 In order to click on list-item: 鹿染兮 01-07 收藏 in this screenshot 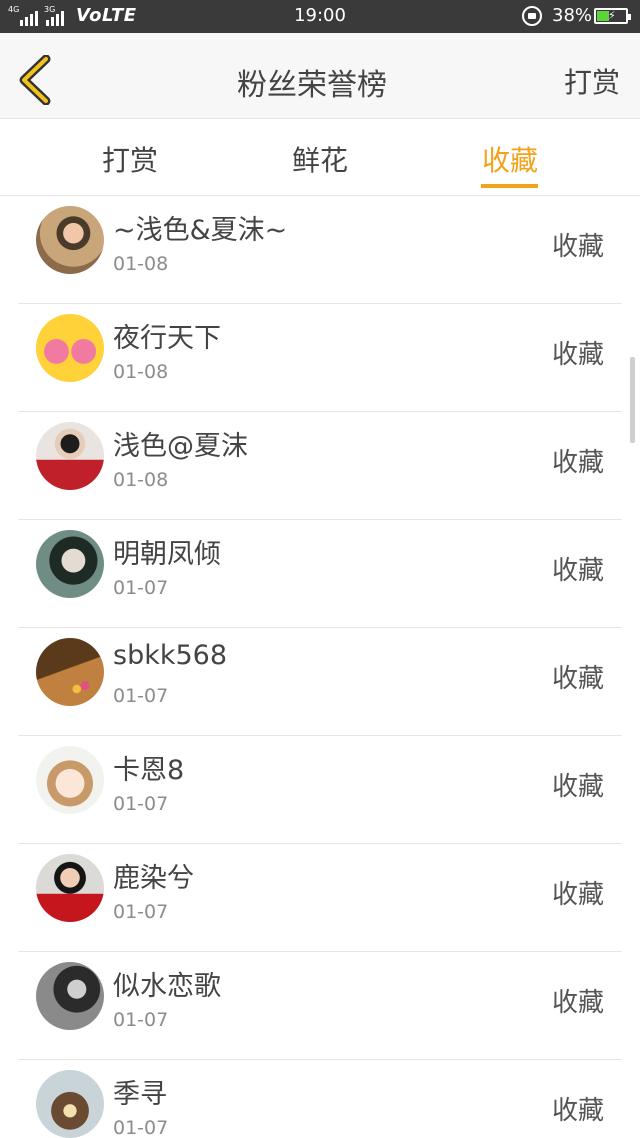, I will do `click(320, 898)`.